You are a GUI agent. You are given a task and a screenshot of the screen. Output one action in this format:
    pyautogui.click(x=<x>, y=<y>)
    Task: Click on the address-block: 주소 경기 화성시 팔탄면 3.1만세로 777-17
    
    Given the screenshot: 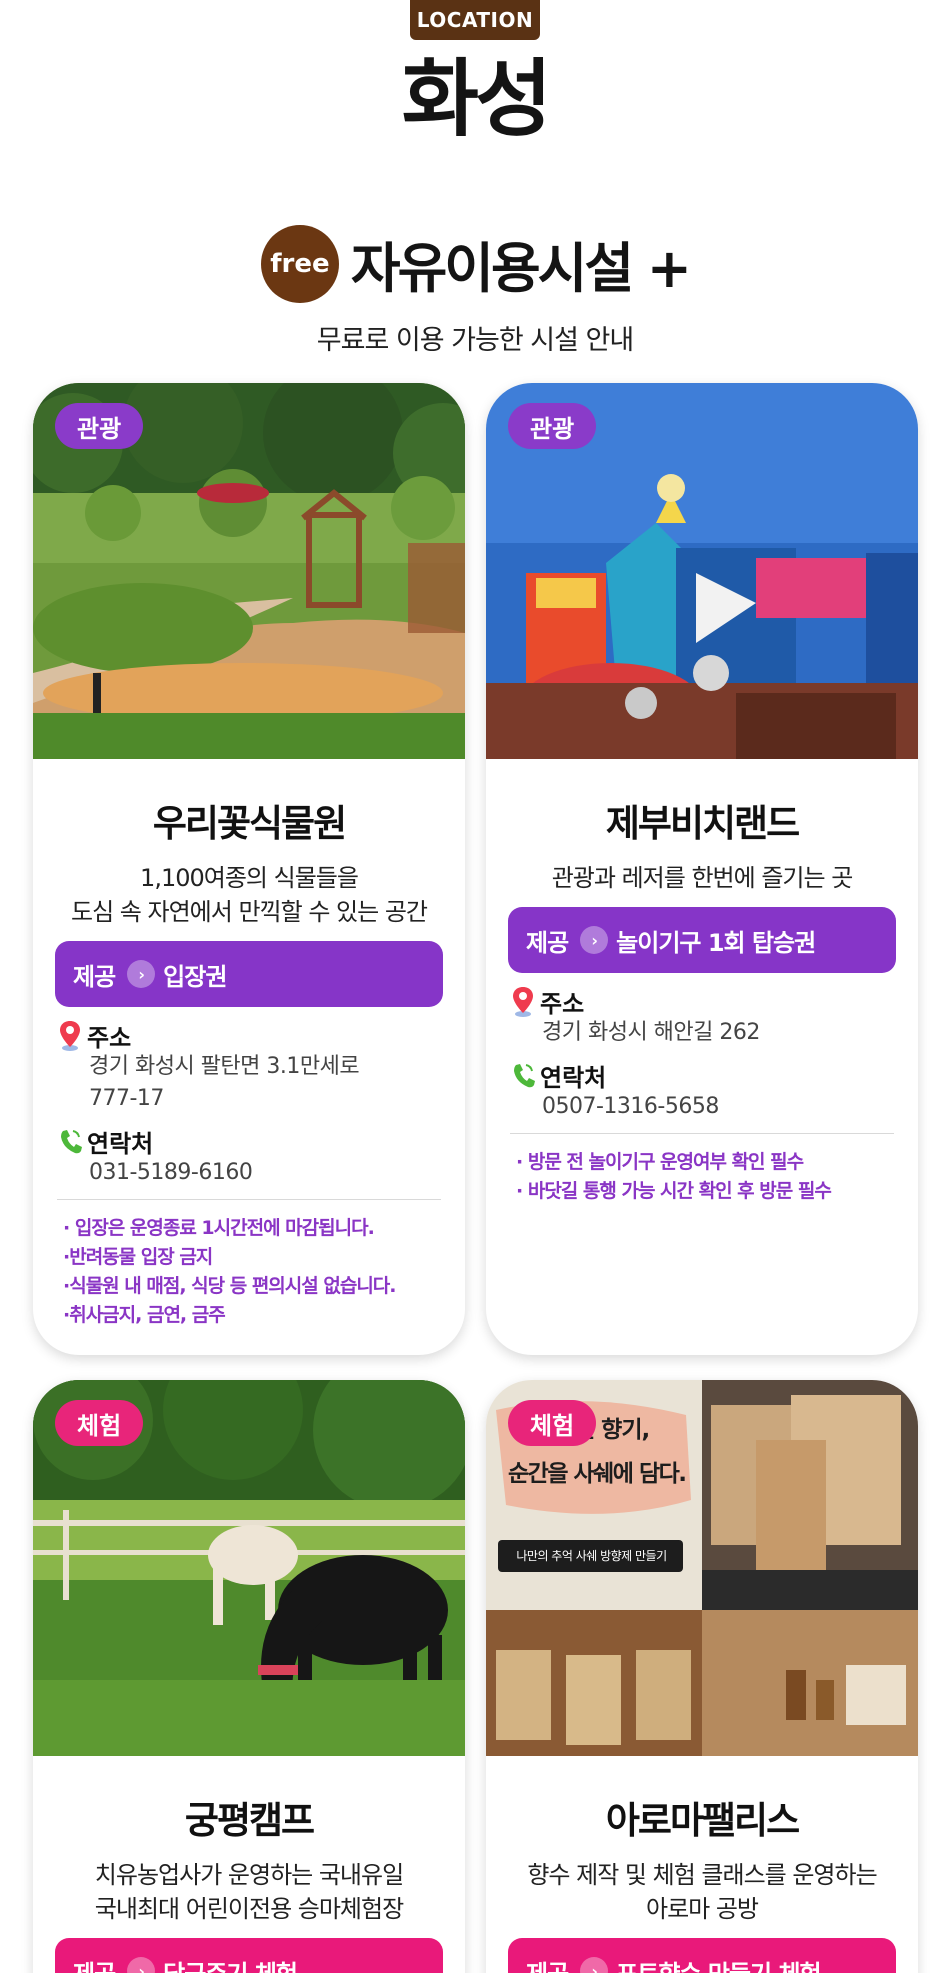 What is the action you would take?
    pyautogui.click(x=249, y=1067)
    